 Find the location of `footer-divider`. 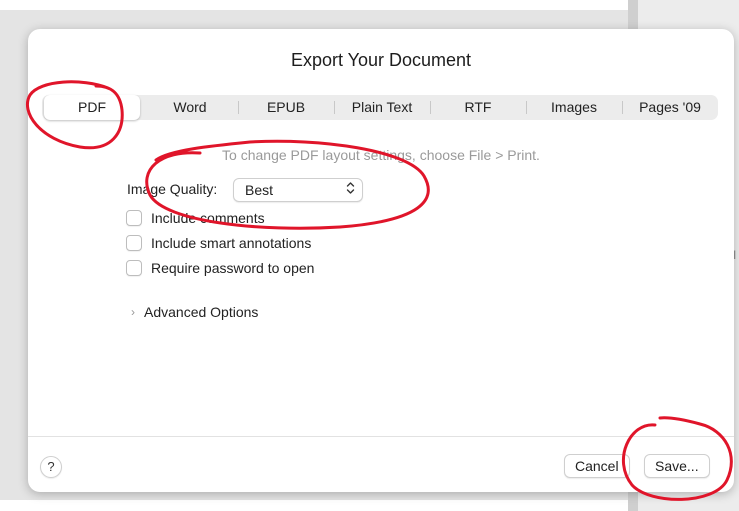

footer-divider is located at coordinates (381, 436).